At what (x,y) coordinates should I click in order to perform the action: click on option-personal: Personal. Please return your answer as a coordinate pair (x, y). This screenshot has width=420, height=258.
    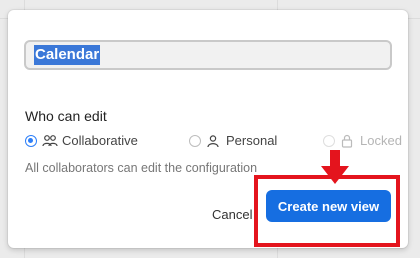
    Looking at the image, I should click on (249, 140).